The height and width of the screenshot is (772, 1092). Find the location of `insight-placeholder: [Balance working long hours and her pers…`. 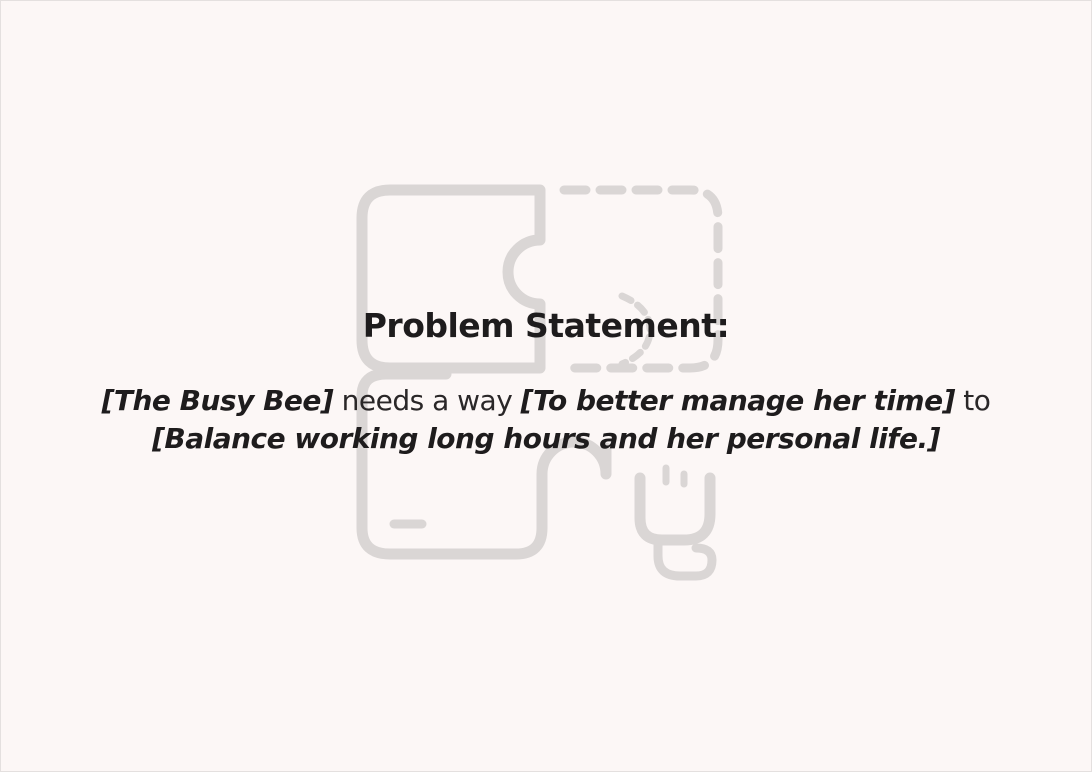

insight-placeholder: [Balance working long hours and her pers… is located at coordinates (546, 438).